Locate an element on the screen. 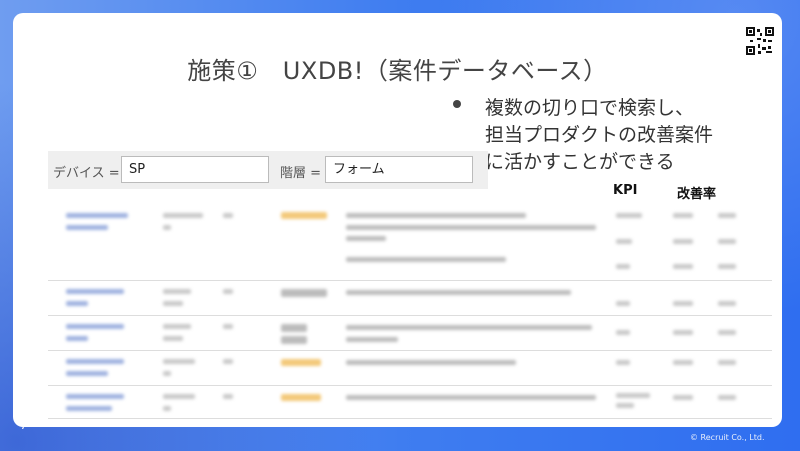 The height and width of the screenshot is (451, 800). bullet-dot-icon is located at coordinates (457, 104).